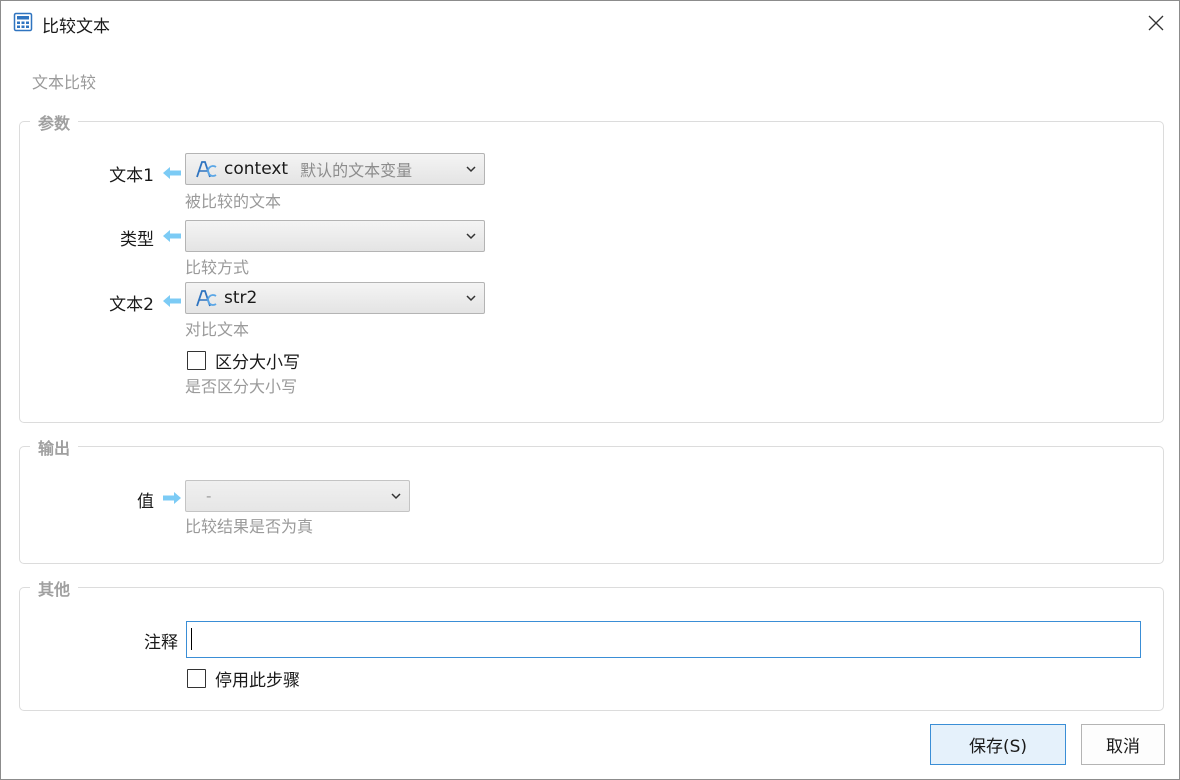 Image resolution: width=1180 pixels, height=780 pixels. I want to click on text2-hint: 对比文本, so click(217, 329).